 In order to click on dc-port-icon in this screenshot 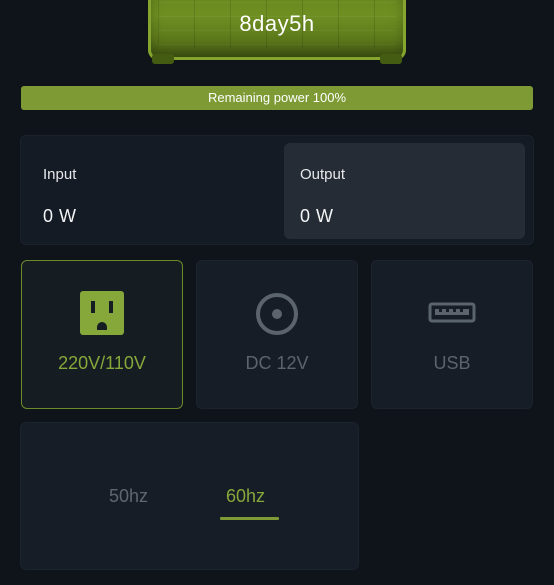, I will do `click(277, 314)`.